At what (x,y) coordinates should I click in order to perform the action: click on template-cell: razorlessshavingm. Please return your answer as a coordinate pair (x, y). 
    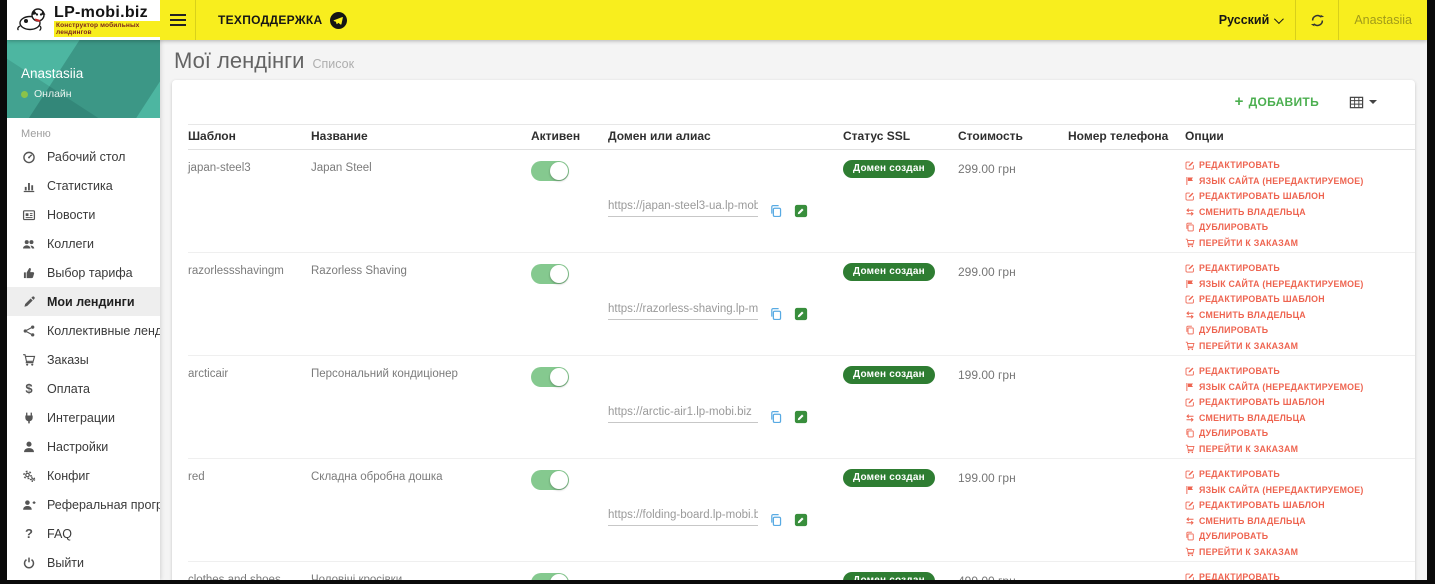
    Looking at the image, I should click on (236, 271).